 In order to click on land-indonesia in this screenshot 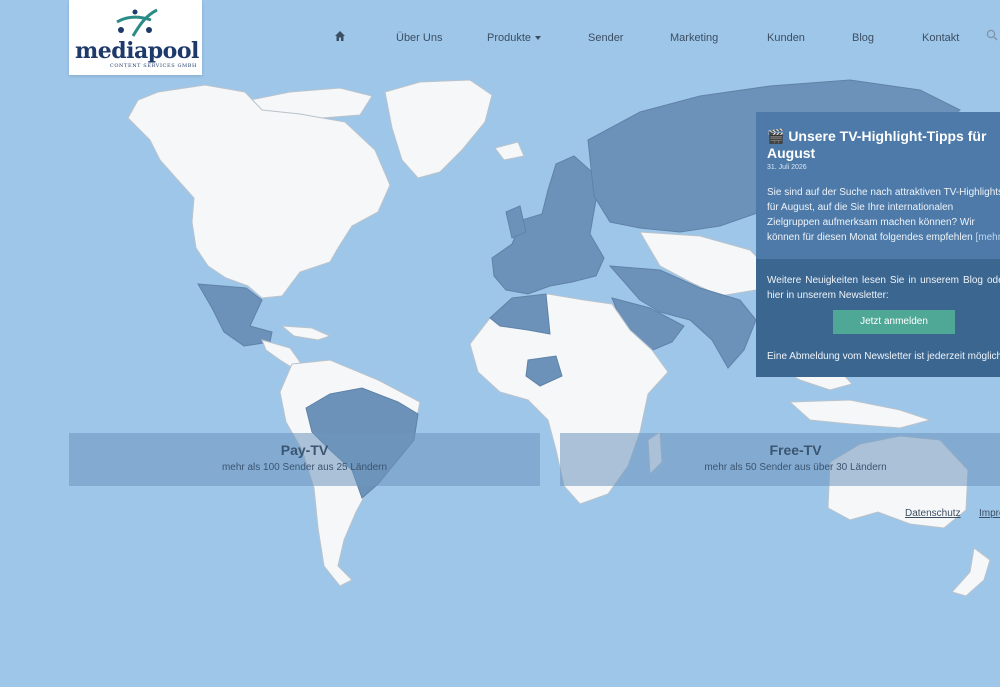, I will do `click(860, 414)`.